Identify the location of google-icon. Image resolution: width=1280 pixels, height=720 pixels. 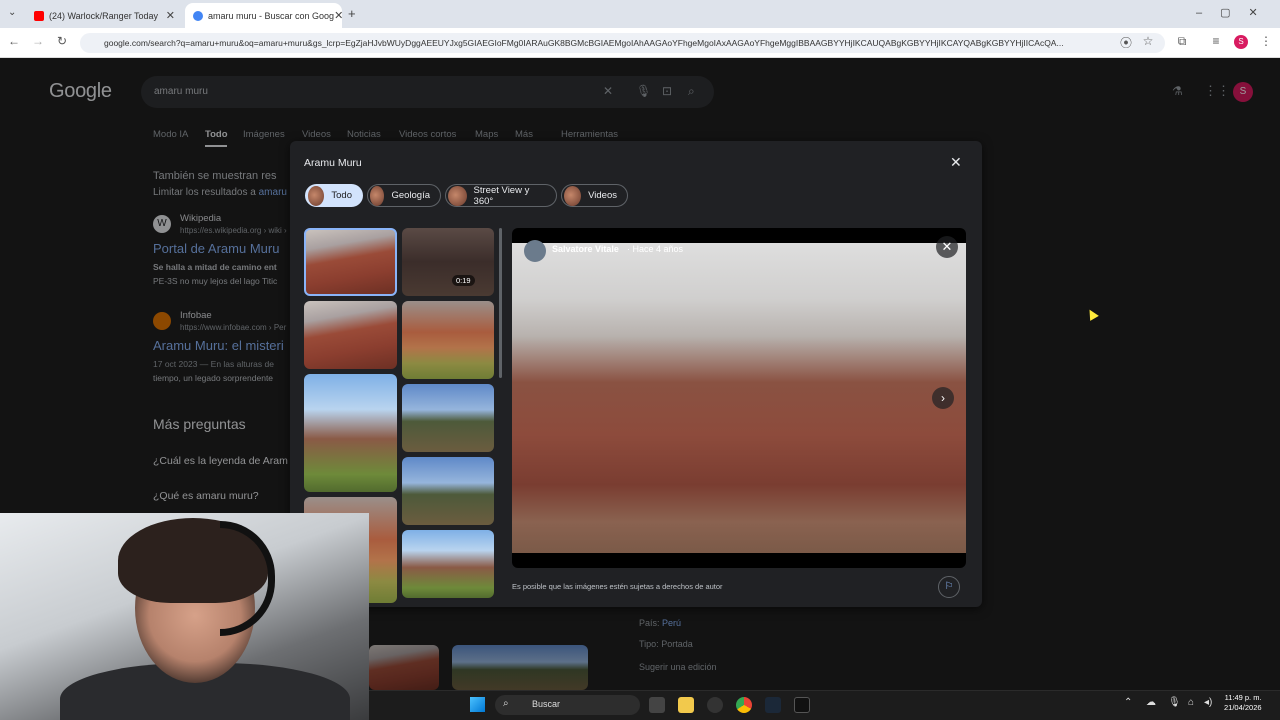
(198, 15).